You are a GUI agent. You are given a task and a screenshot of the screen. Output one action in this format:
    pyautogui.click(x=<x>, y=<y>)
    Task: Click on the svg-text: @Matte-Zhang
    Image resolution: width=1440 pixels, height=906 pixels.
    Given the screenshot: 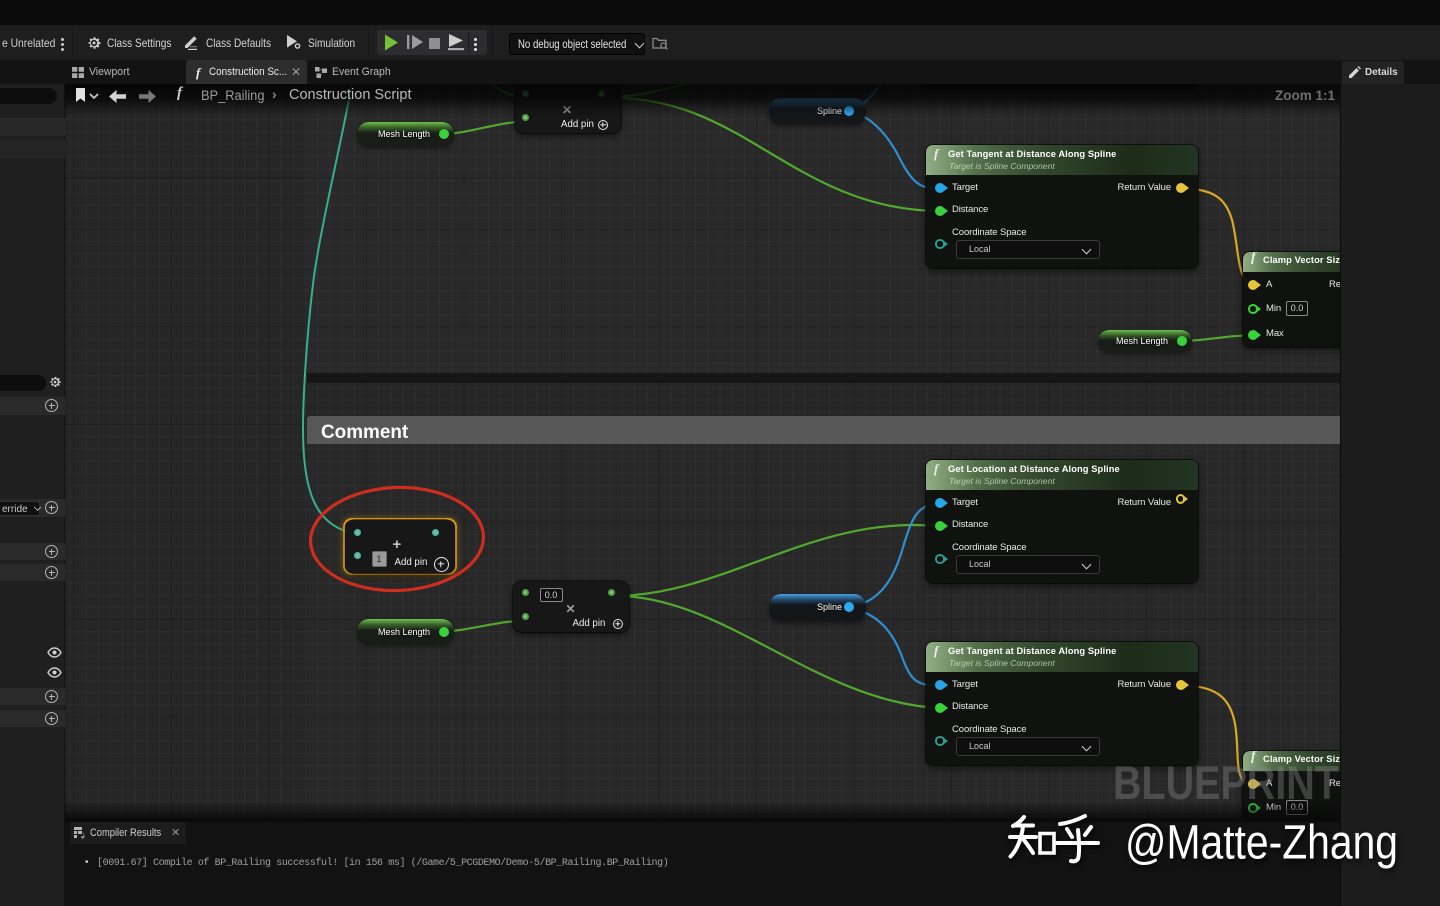 What is the action you would take?
    pyautogui.click(x=1261, y=843)
    